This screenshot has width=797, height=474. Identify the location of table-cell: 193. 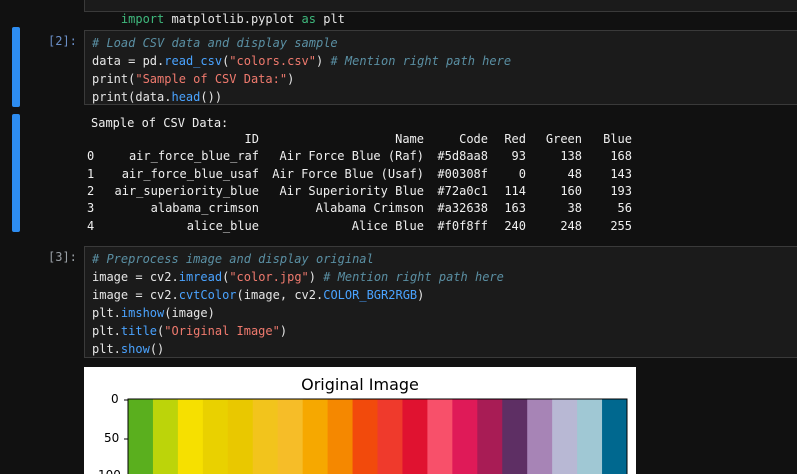
(621, 191).